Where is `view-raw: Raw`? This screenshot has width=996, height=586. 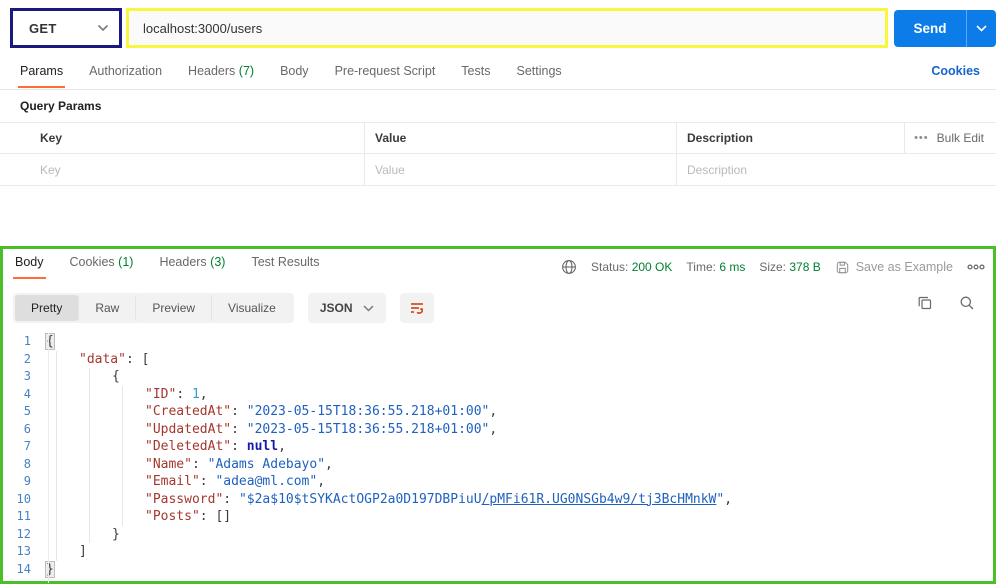 view-raw: Raw is located at coordinates (106, 308).